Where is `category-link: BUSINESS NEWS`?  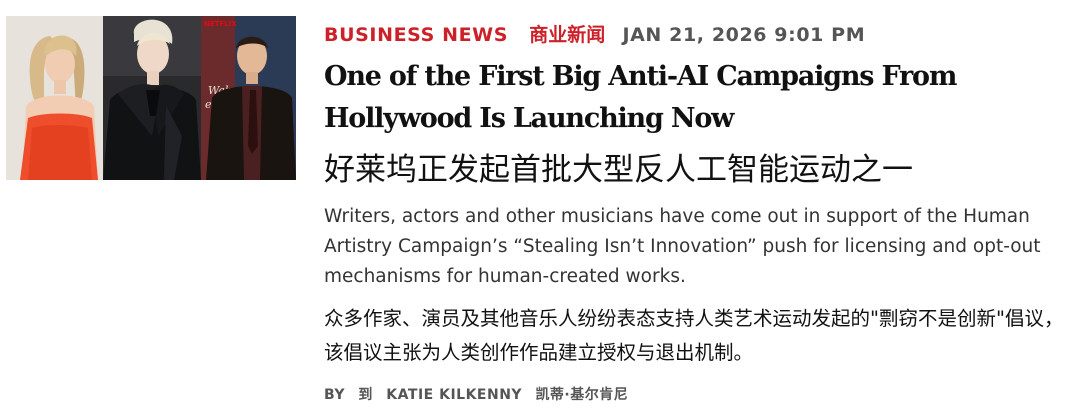
category-link: BUSINESS NEWS is located at coordinates (416, 35).